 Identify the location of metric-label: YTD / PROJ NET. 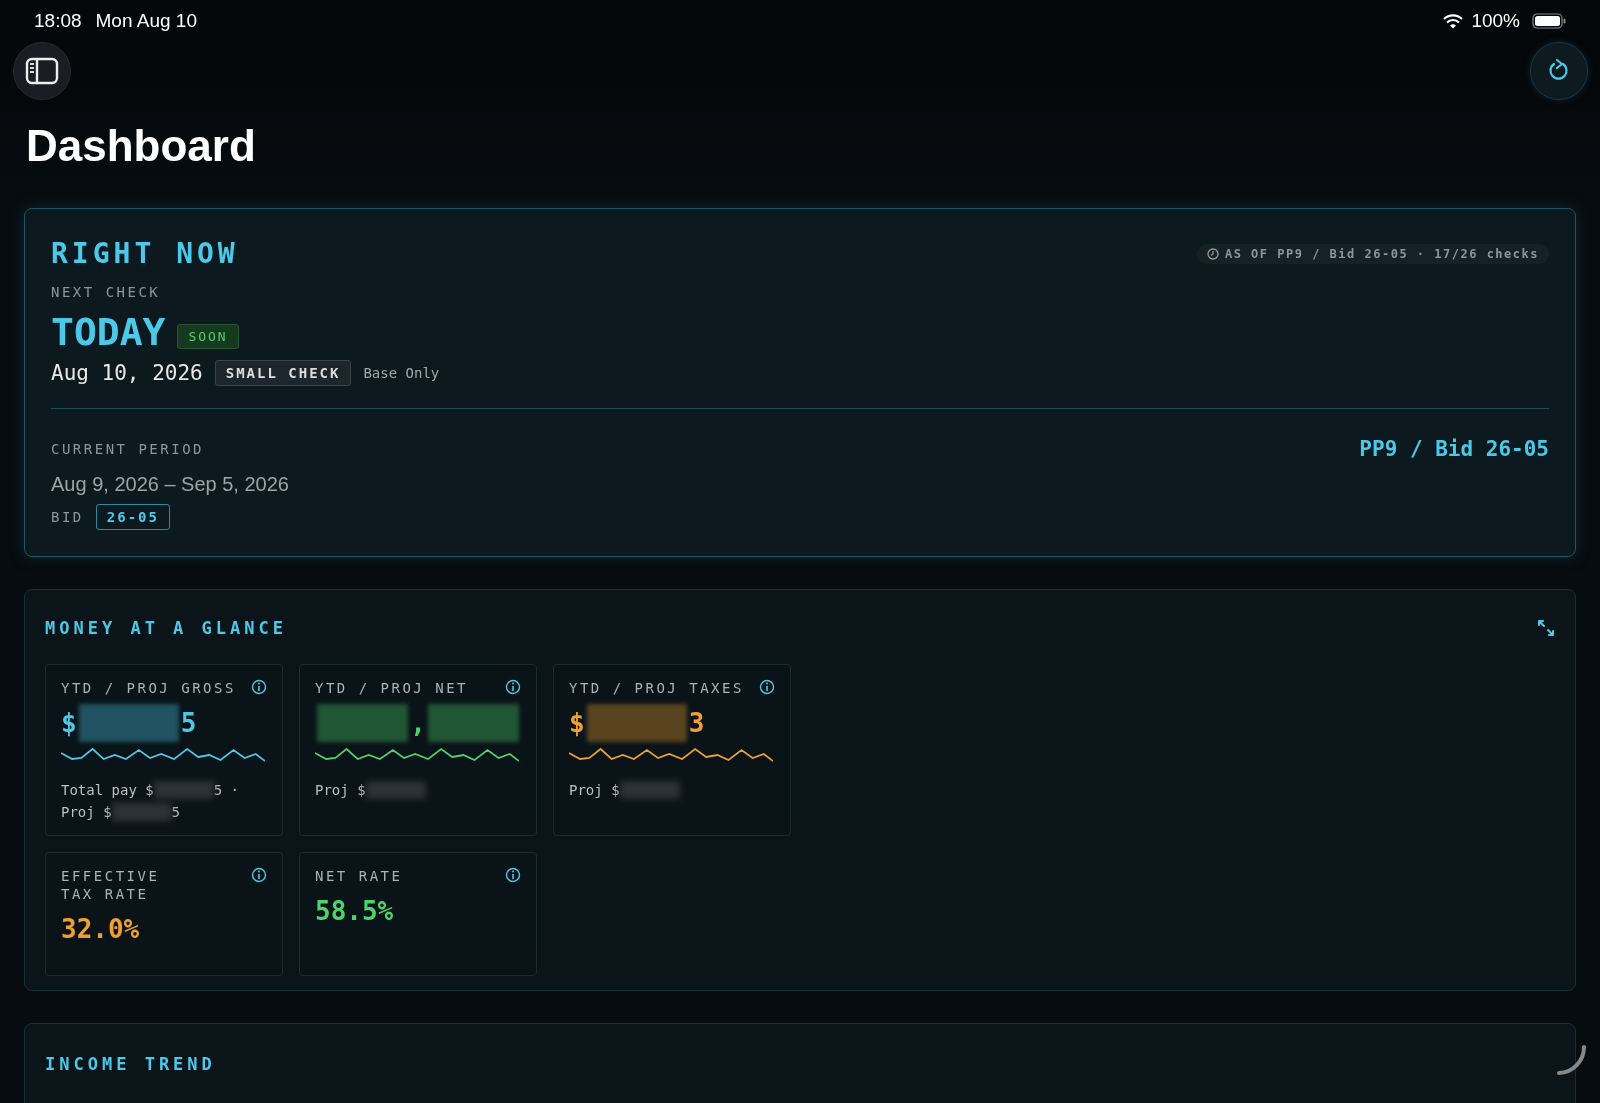
(391, 688).